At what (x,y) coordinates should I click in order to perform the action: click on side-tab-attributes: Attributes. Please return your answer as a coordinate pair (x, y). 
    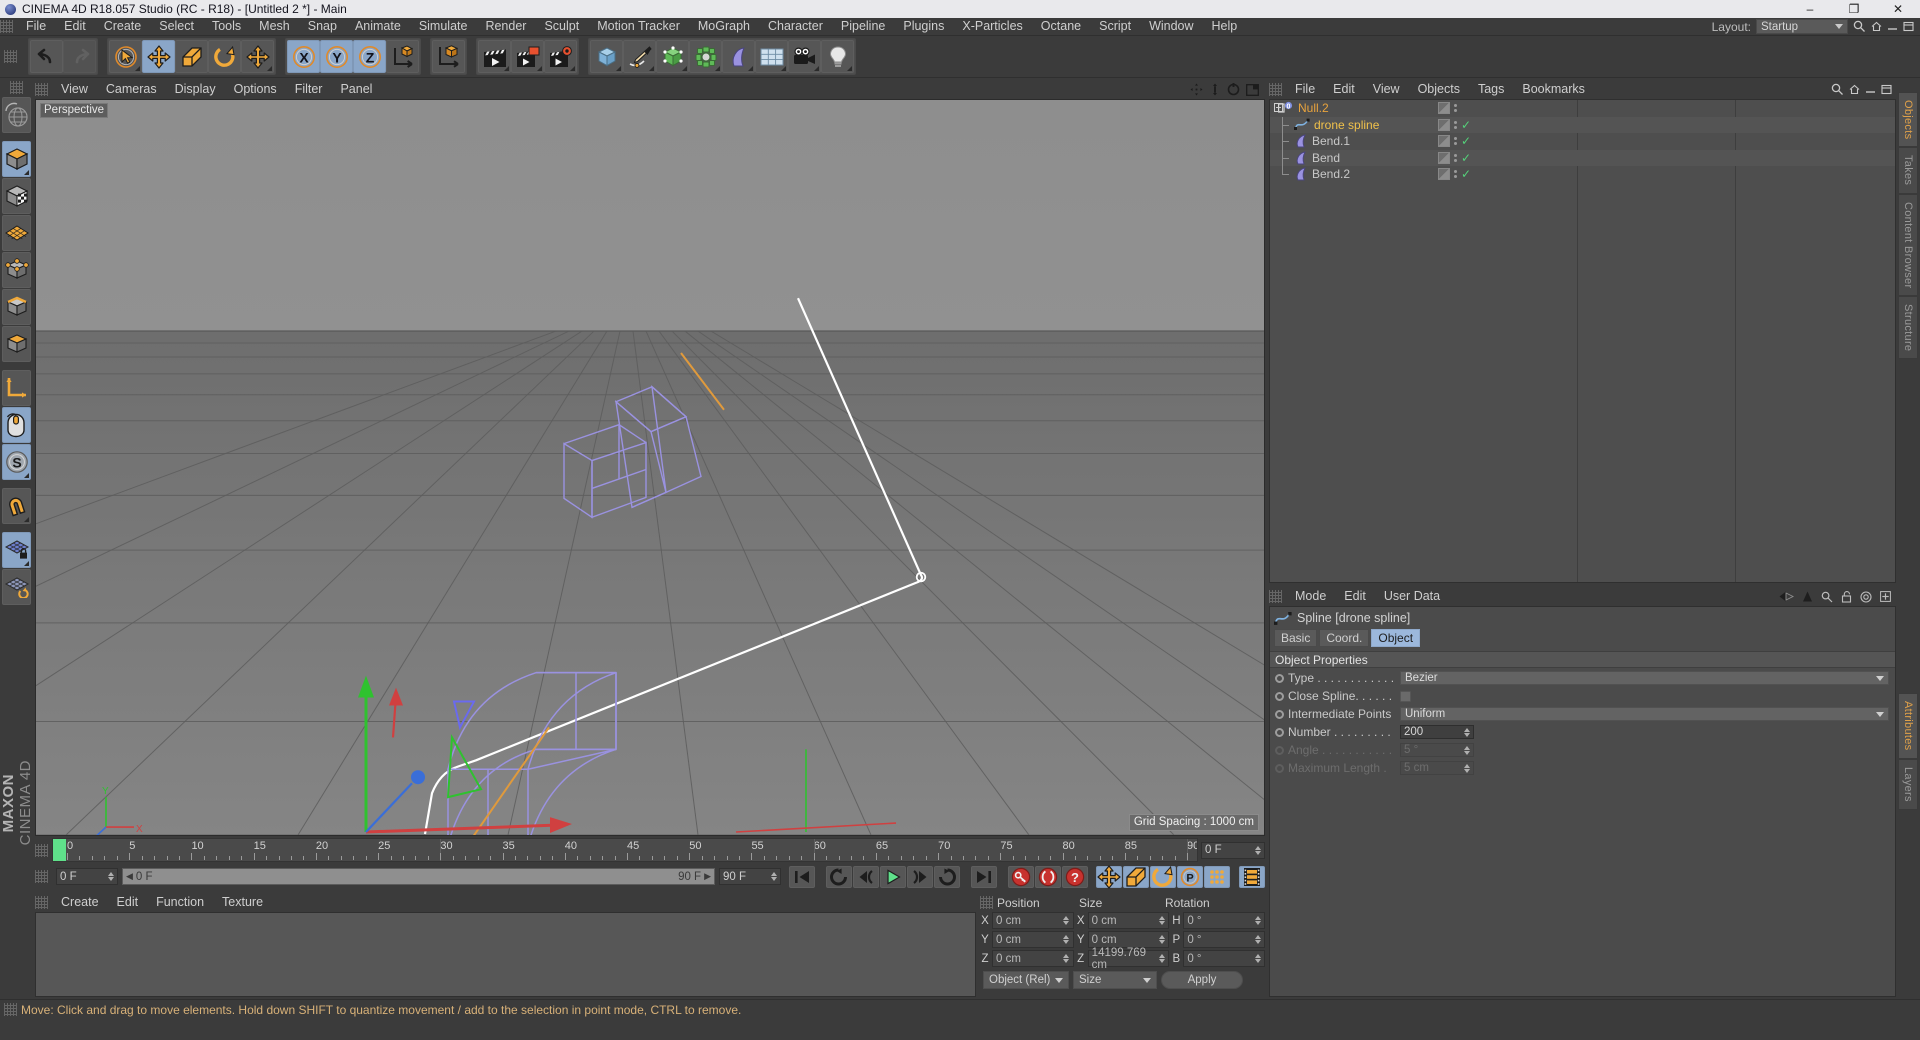
    Looking at the image, I should click on (1908, 726).